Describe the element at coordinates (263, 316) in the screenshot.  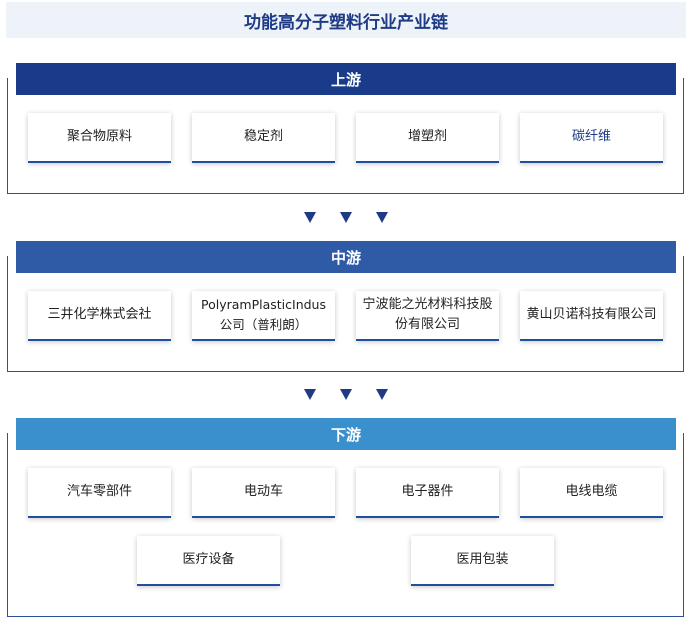
I see `midstream-item-polyram: PolyramPlasticIndus公司（普利朗）` at that location.